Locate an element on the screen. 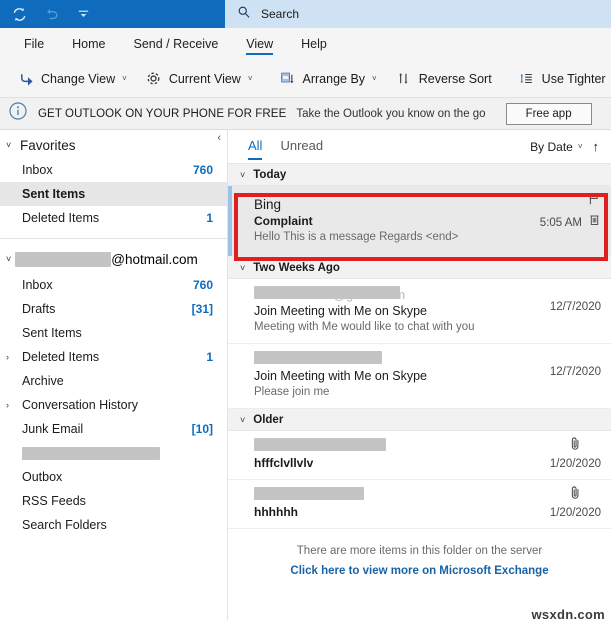  sidebar-item-outbox: Outbox is located at coordinates (113, 477).